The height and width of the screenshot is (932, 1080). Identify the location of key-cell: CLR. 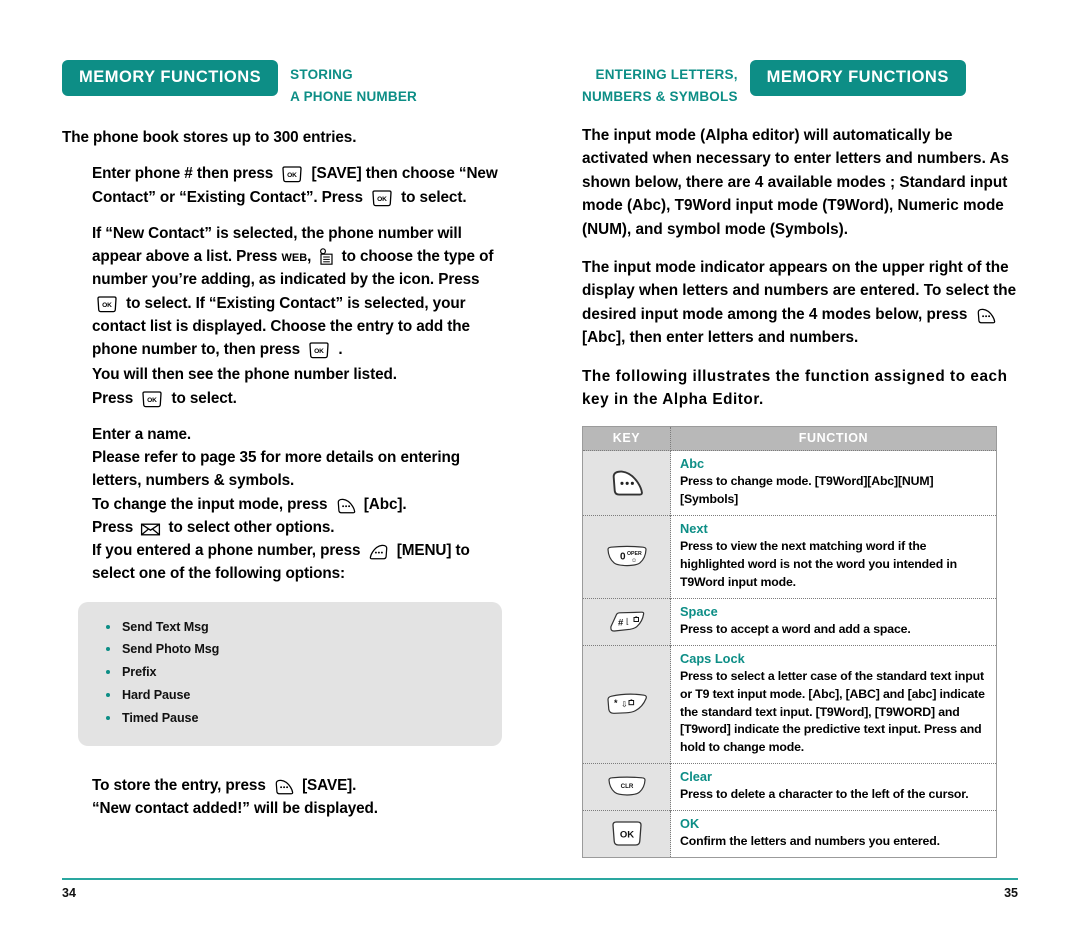
(626, 787).